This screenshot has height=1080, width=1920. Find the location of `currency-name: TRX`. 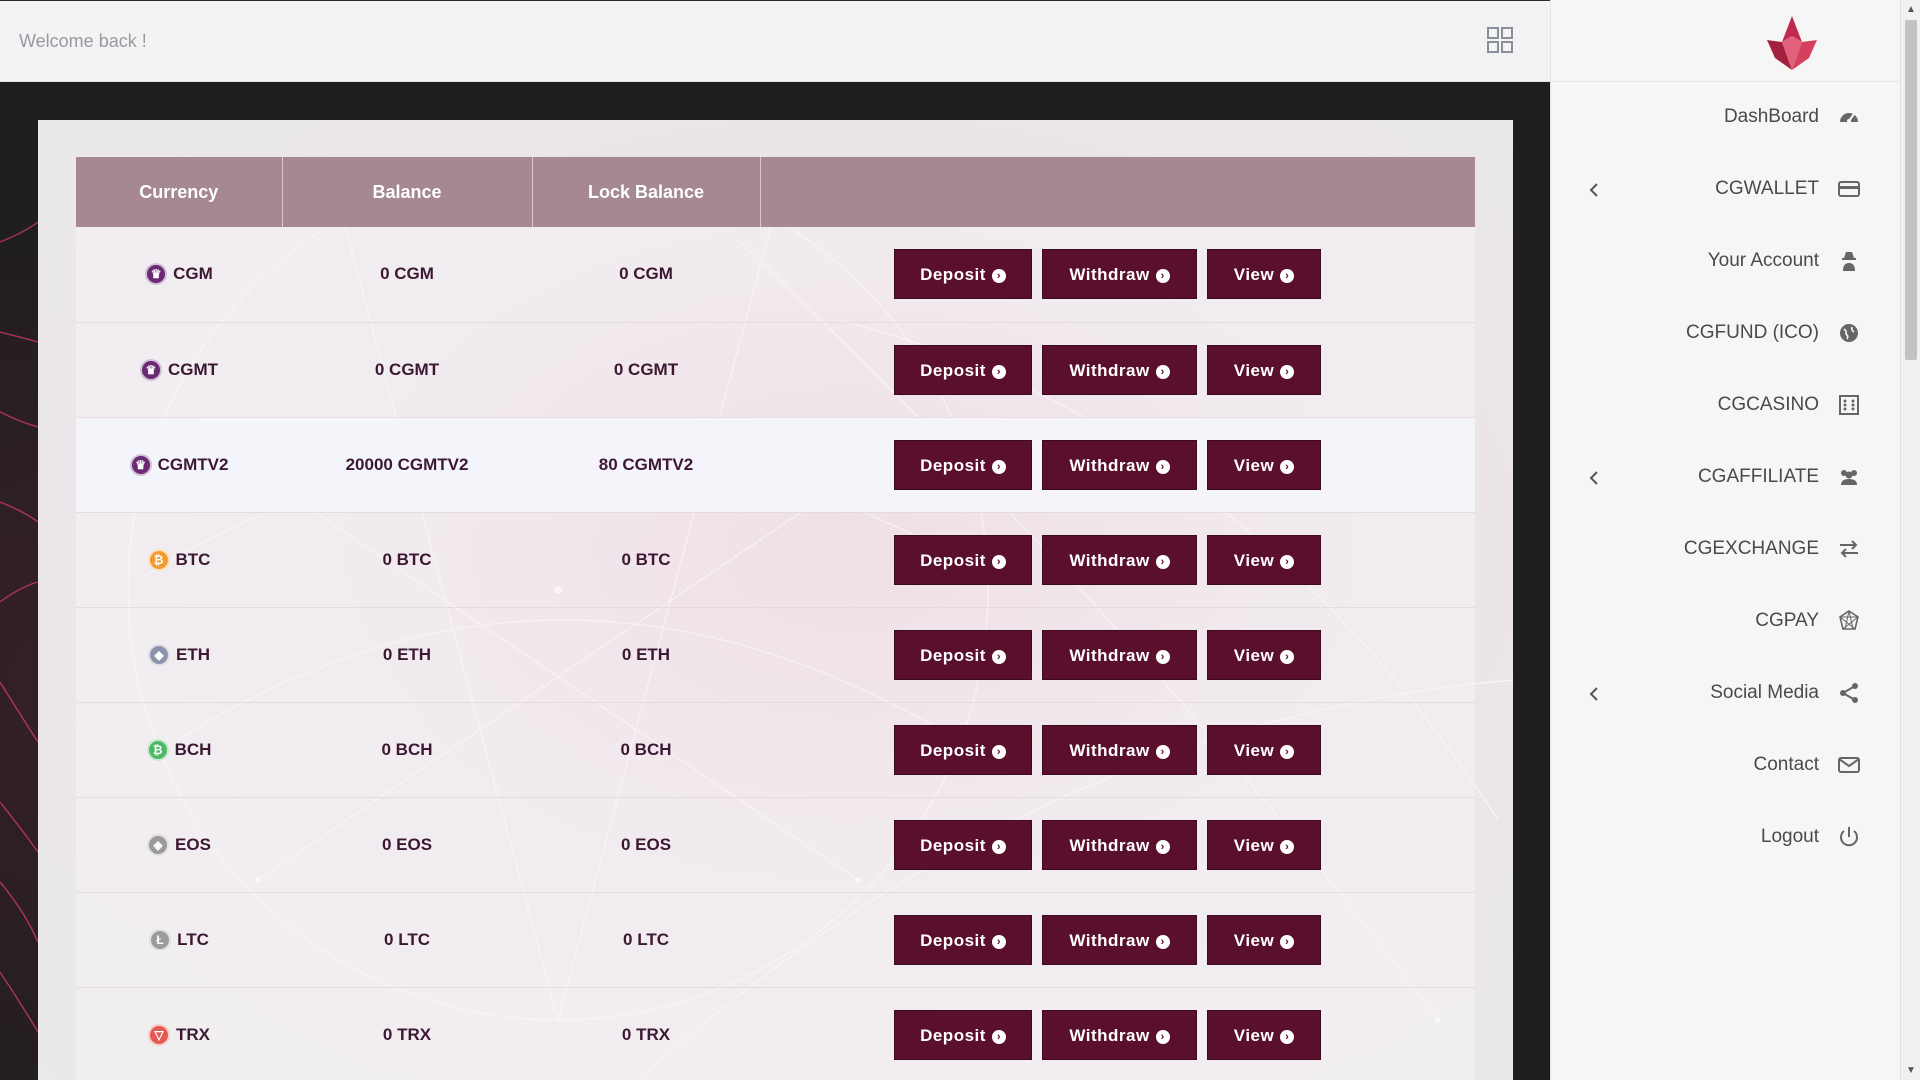

currency-name: TRX is located at coordinates (193, 1034).